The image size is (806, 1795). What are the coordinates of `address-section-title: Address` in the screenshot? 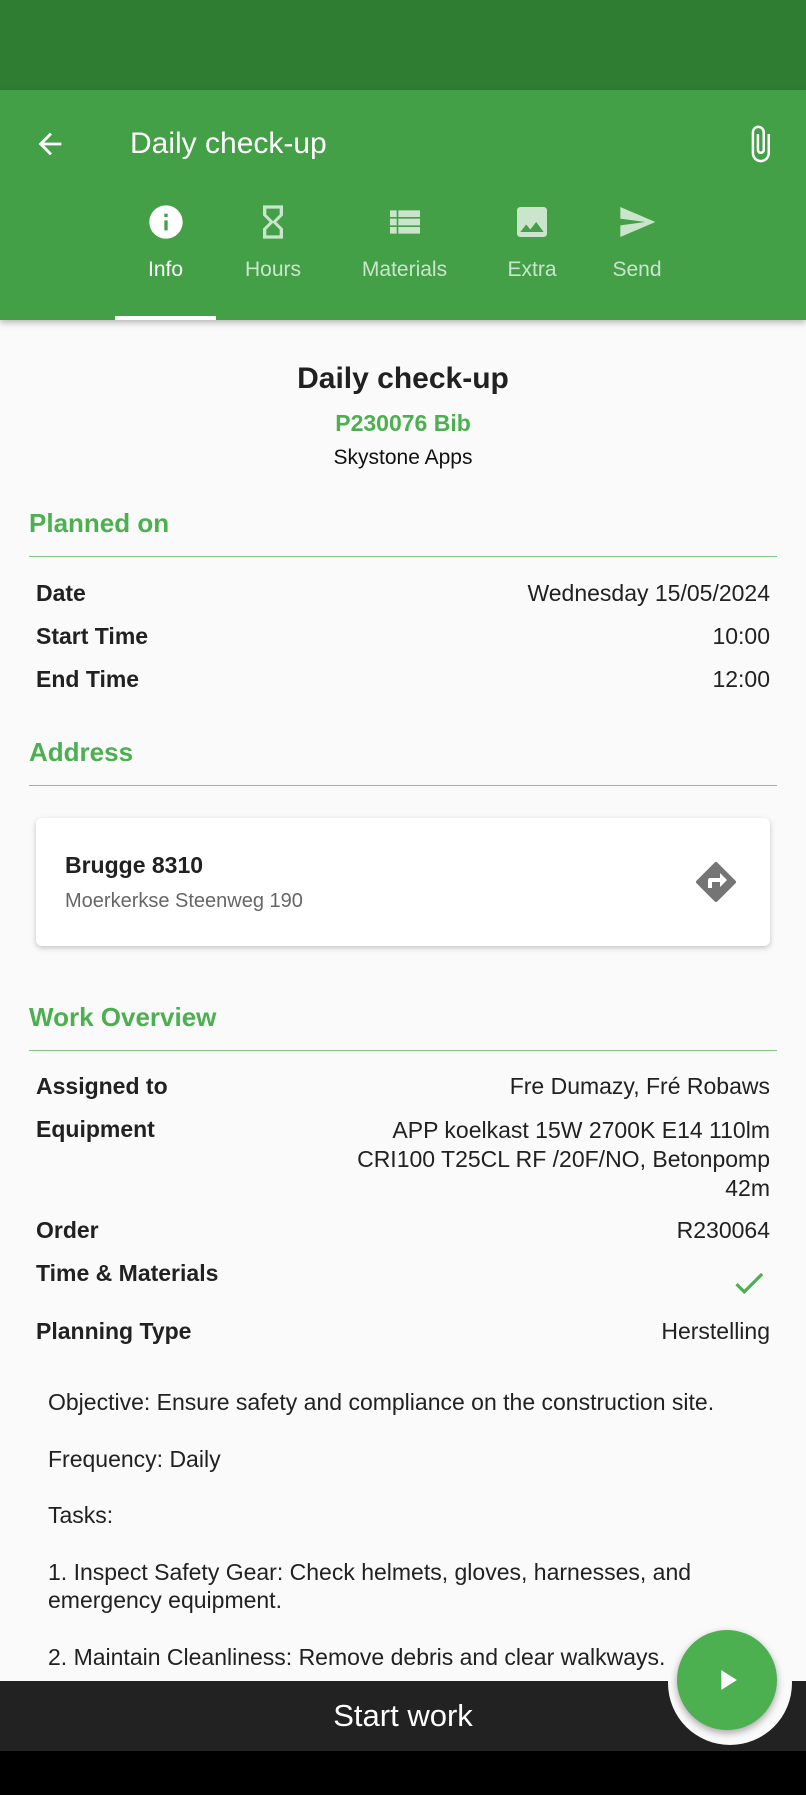 It's located at (81, 752).